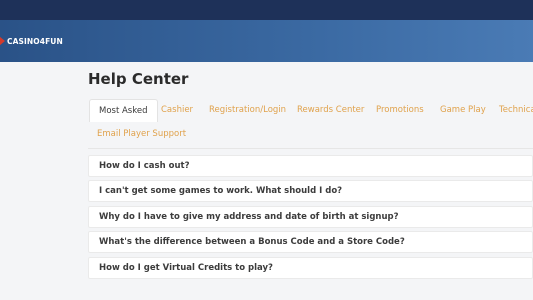  What do you see at coordinates (186, 268) in the screenshot?
I see `faq-question: How do I get Virtual Credits to play?` at bounding box center [186, 268].